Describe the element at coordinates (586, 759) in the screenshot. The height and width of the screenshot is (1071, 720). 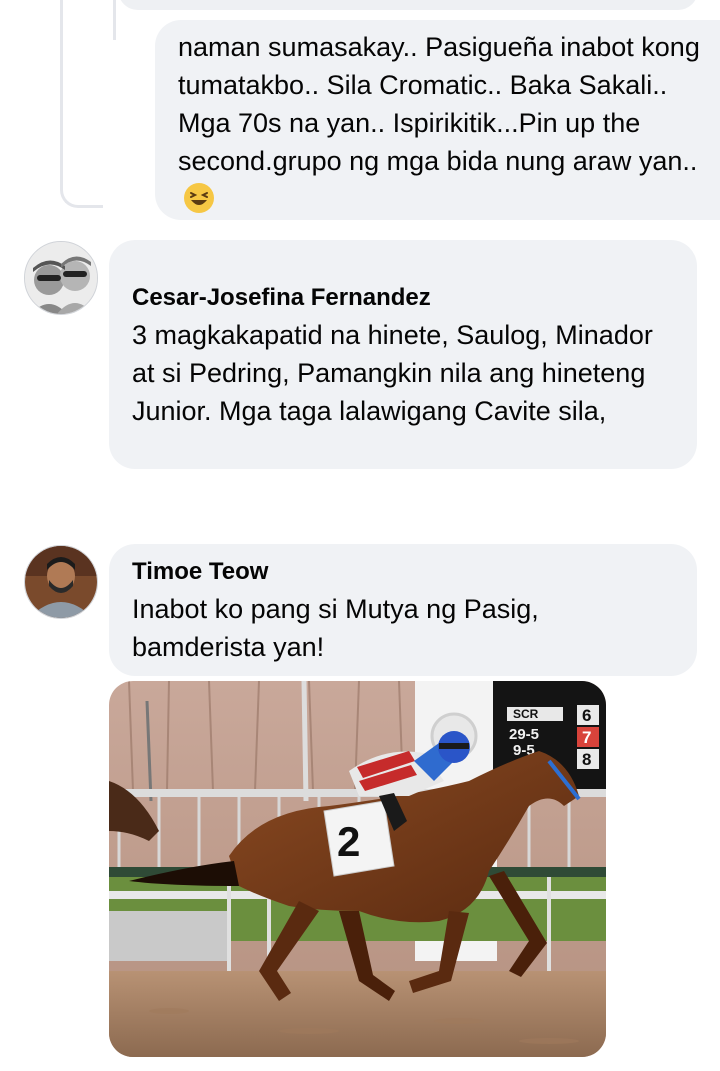
I see `scoreboard-digit: 8` at that location.